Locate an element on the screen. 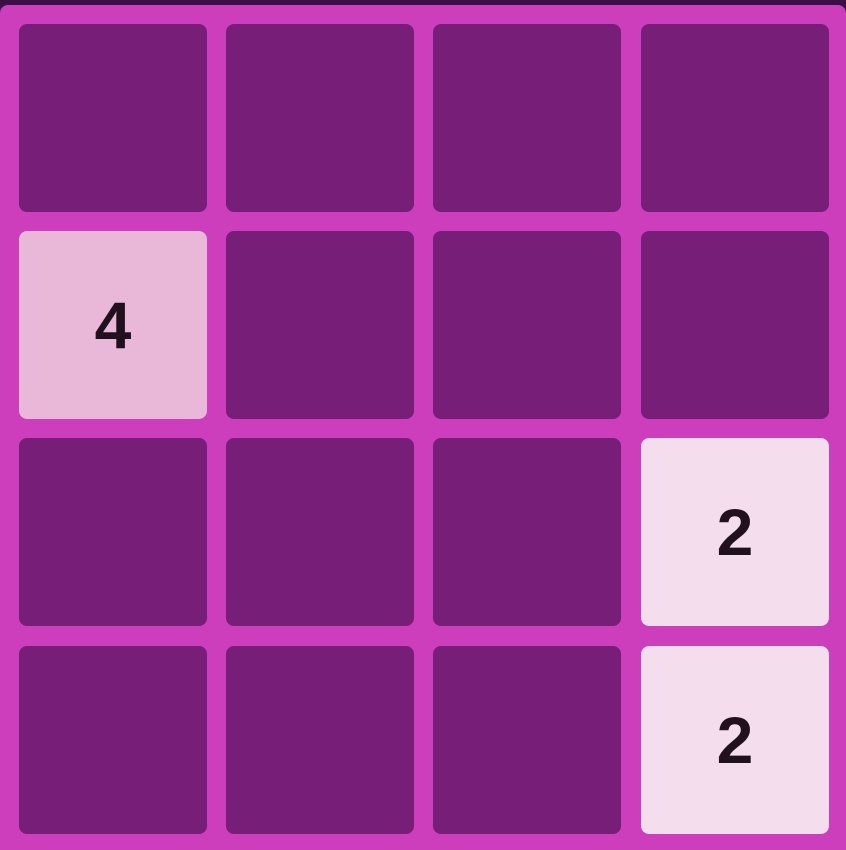  tile-4: 4 is located at coordinates (113, 325).